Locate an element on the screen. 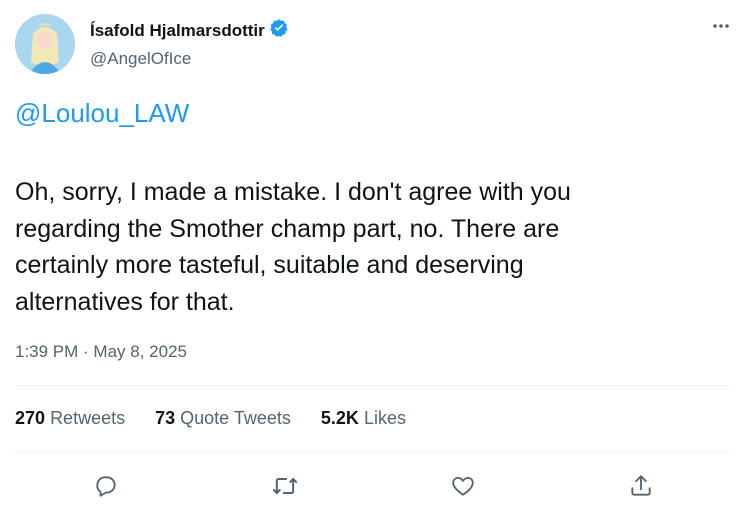  tweet-stats: 270 Retweets 73 Quote Tweets 5.2K Likes is located at coordinates (210, 418).